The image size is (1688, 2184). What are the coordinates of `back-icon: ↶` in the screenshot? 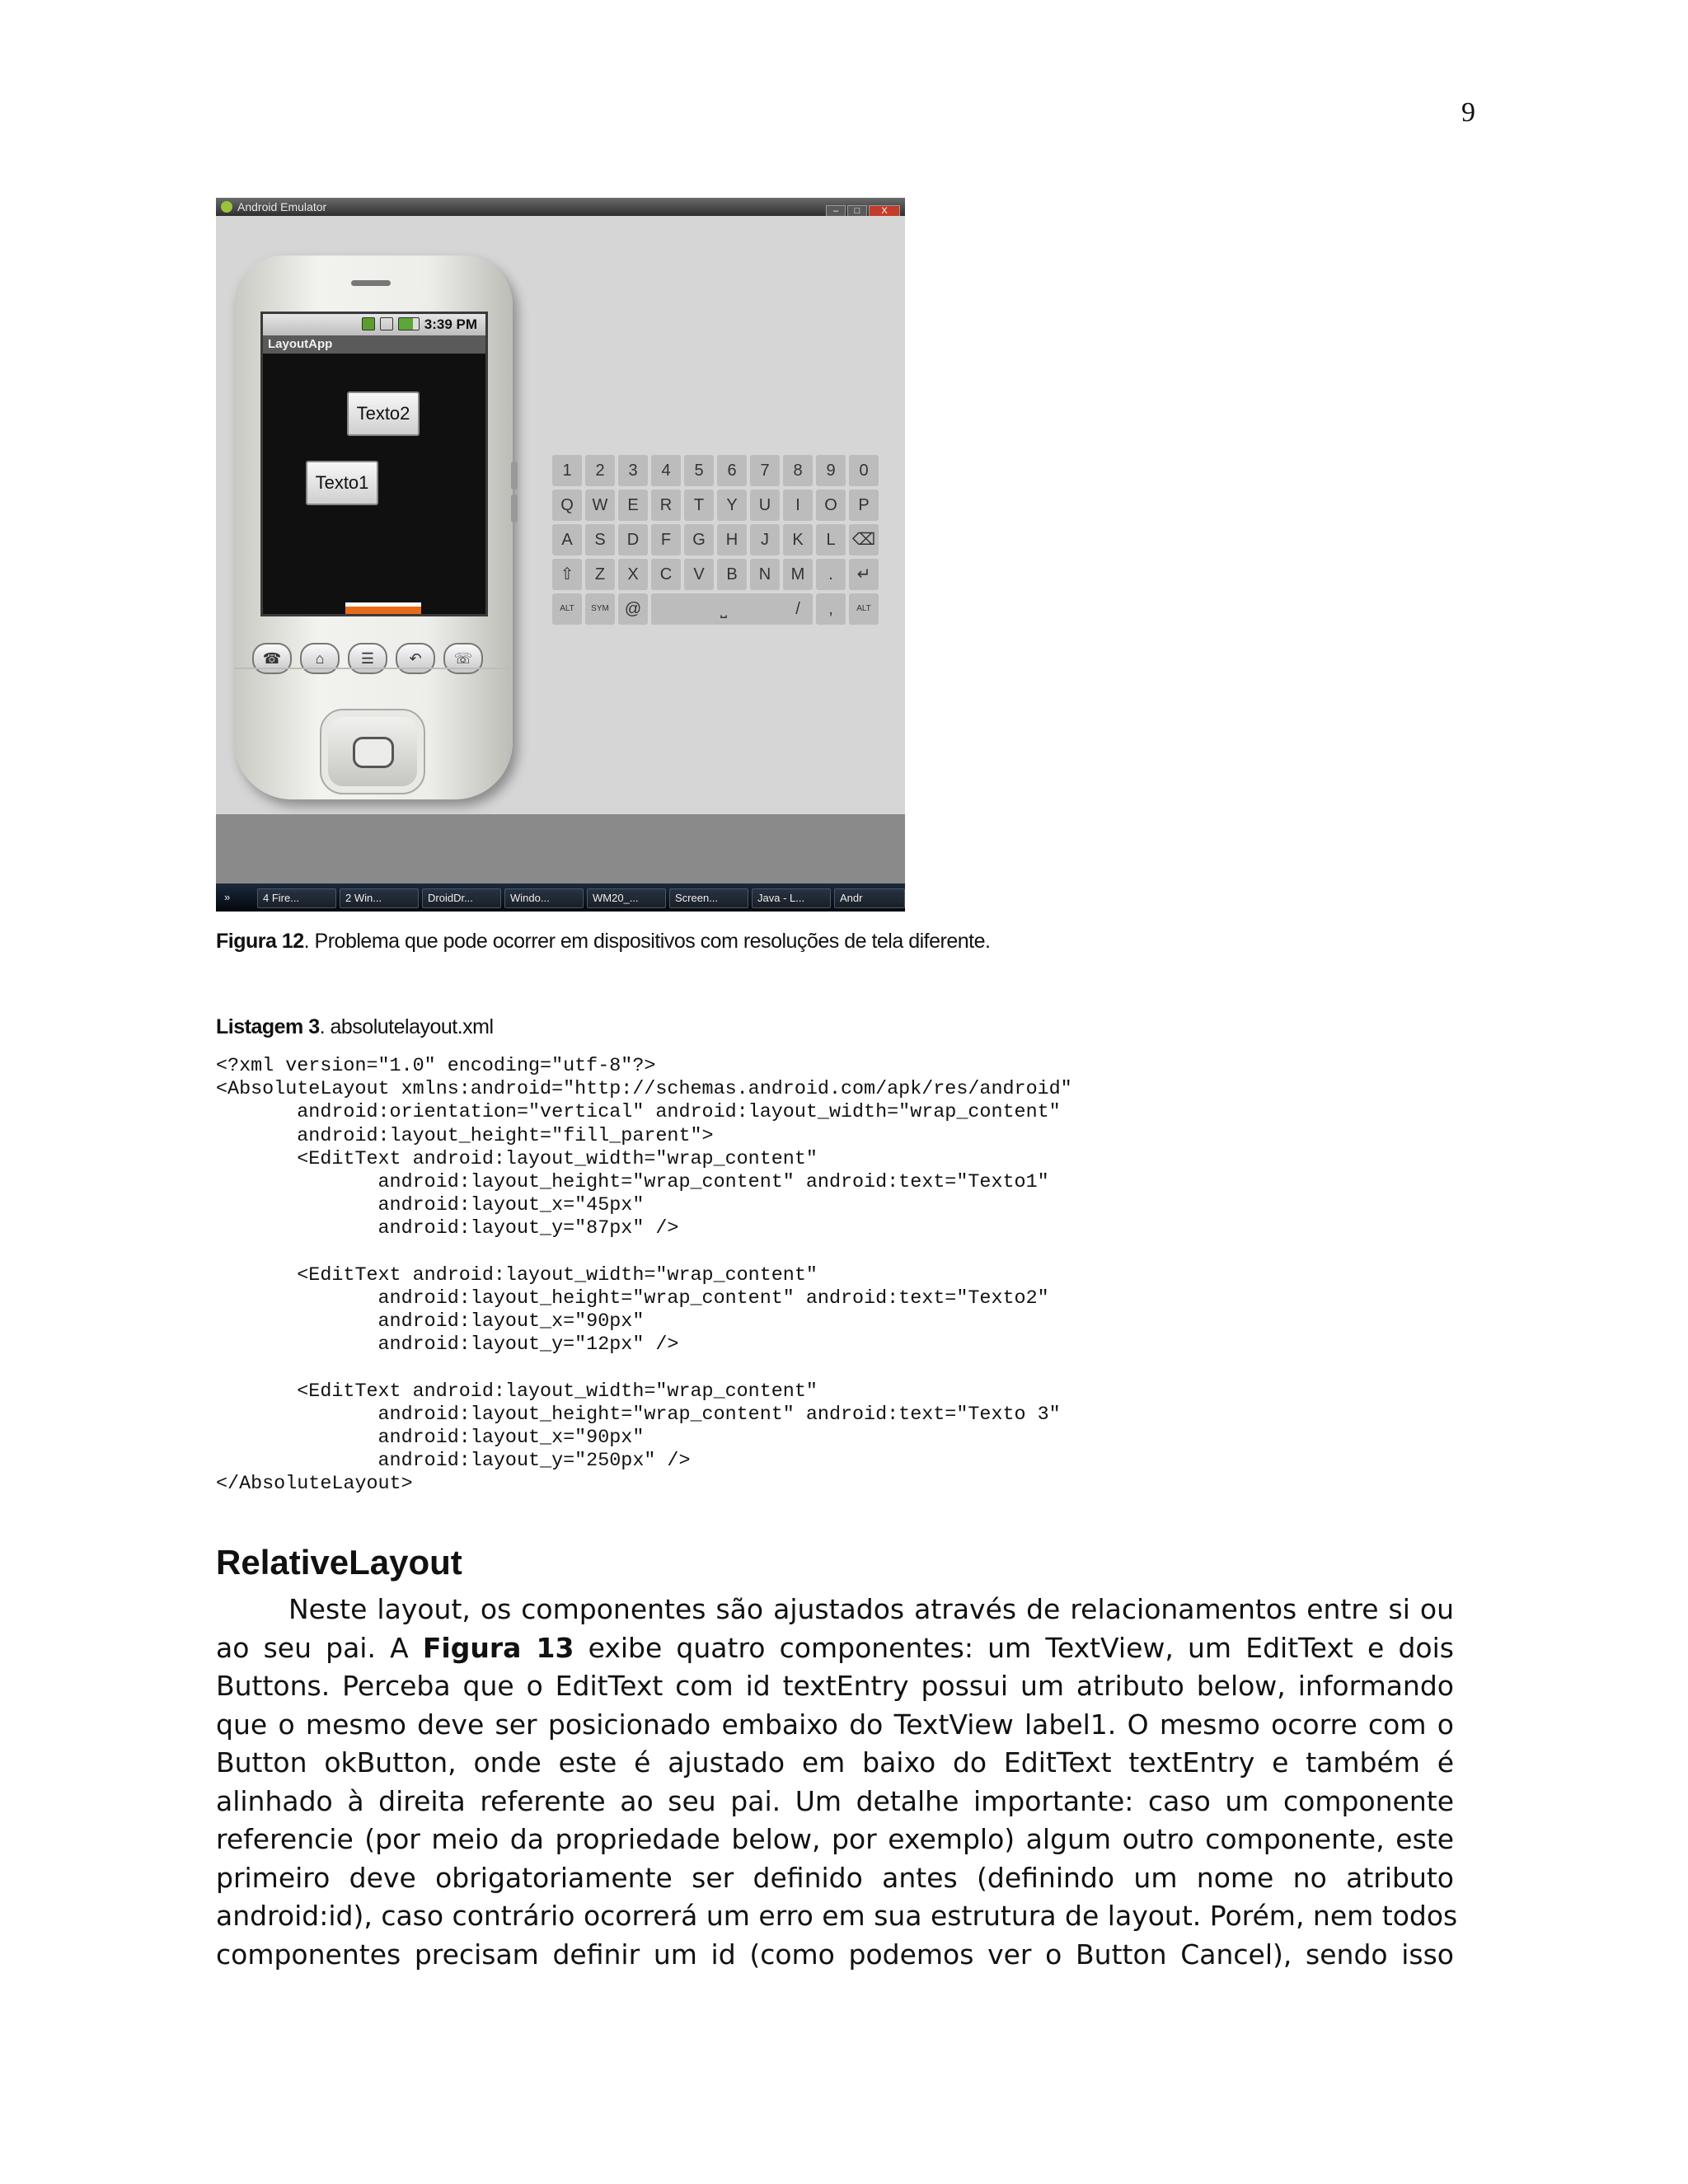 It's located at (415, 658).